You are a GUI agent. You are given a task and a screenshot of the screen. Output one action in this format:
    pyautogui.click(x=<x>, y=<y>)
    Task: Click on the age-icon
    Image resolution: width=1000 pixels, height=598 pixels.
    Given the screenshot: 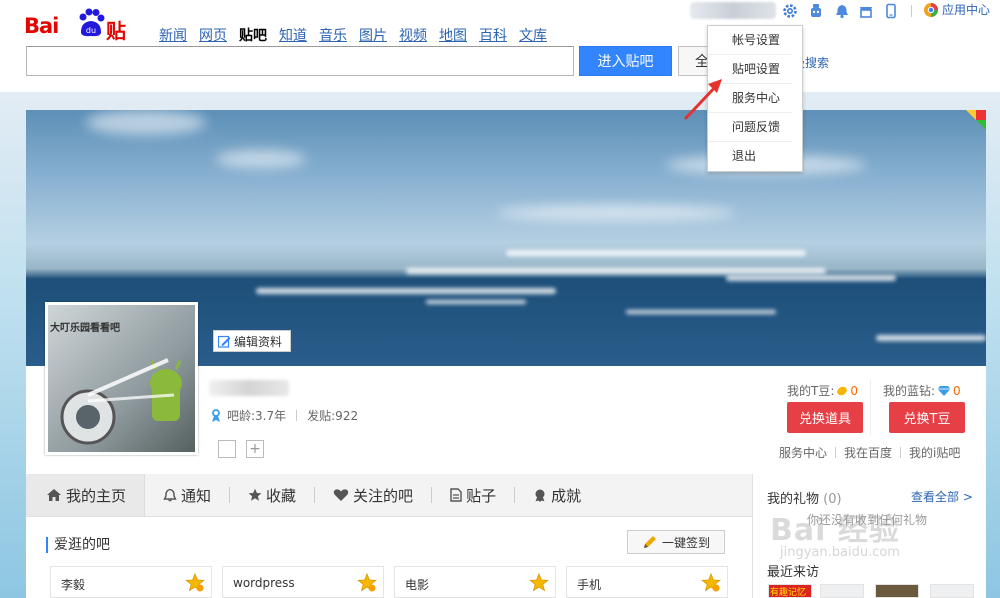 What is the action you would take?
    pyautogui.click(x=216, y=415)
    